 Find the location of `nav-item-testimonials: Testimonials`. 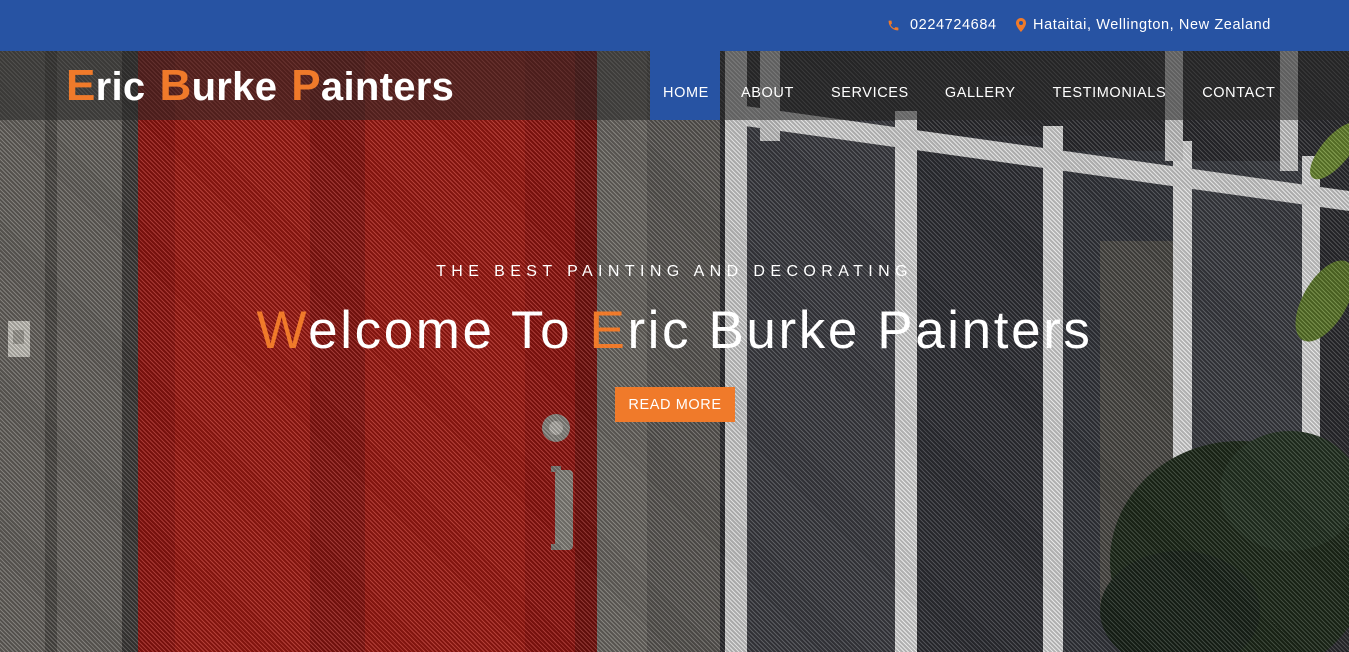

nav-item-testimonials: Testimonials is located at coordinates (1110, 85).